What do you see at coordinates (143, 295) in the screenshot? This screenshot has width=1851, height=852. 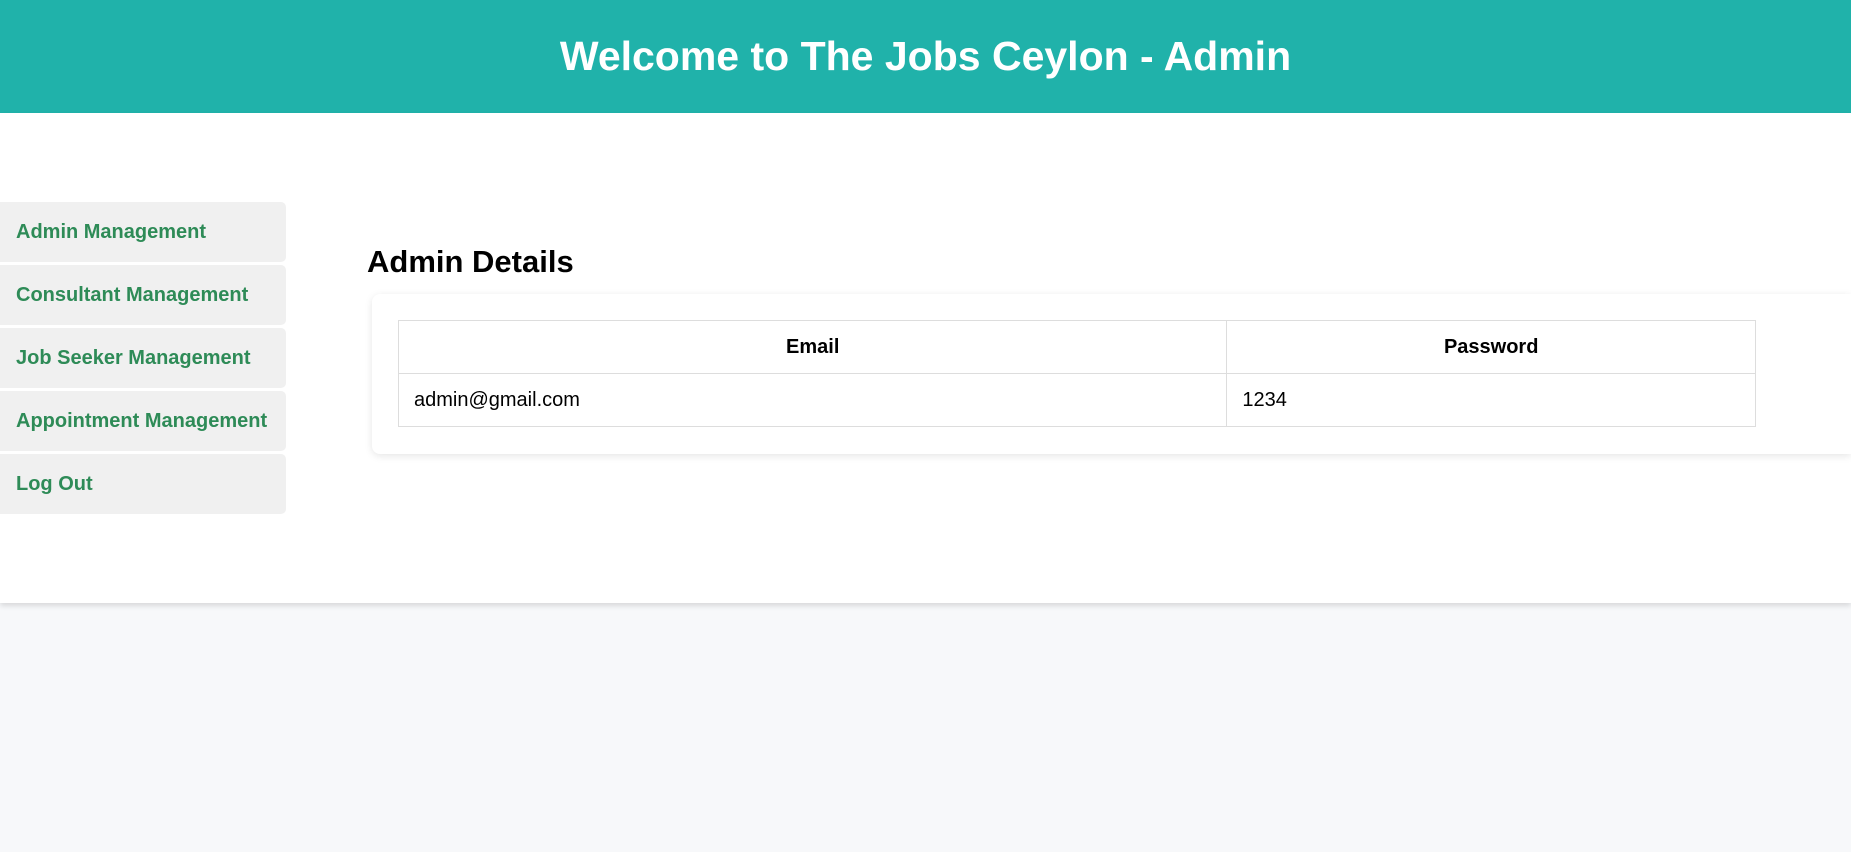 I see `sidebar-item-consultant-management: Consultant Management` at bounding box center [143, 295].